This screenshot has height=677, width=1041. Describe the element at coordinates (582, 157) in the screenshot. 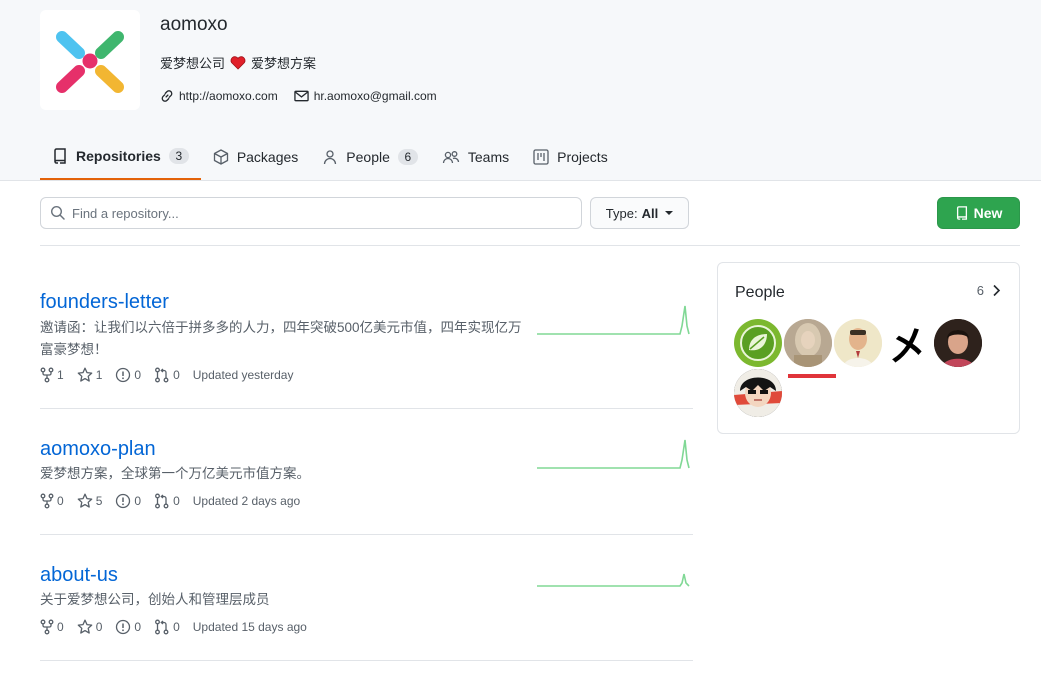

I see `tab-projects-label: Projects` at that location.